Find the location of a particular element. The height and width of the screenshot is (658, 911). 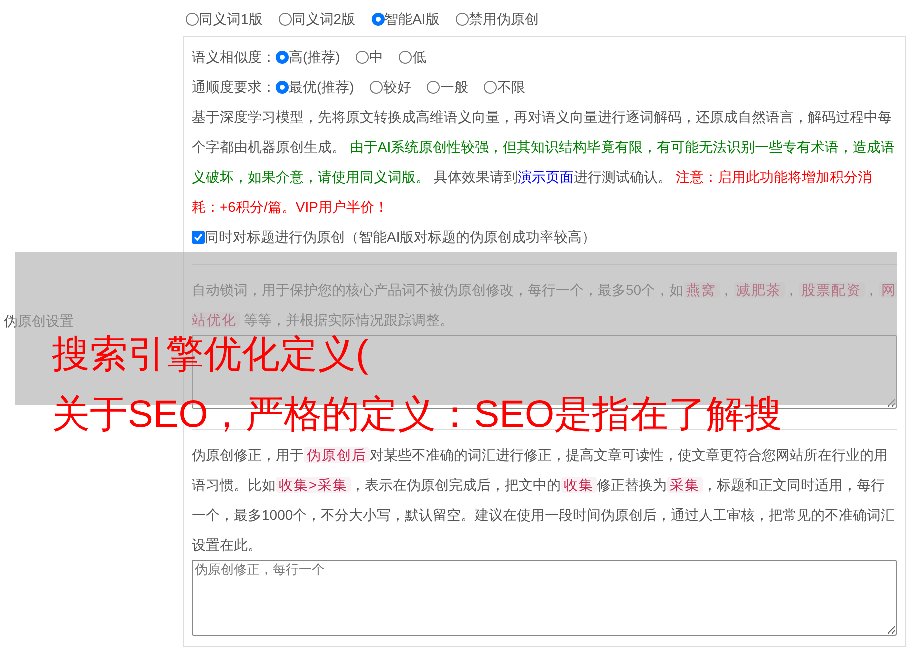

similarity-label: 语义相似度： is located at coordinates (234, 57).